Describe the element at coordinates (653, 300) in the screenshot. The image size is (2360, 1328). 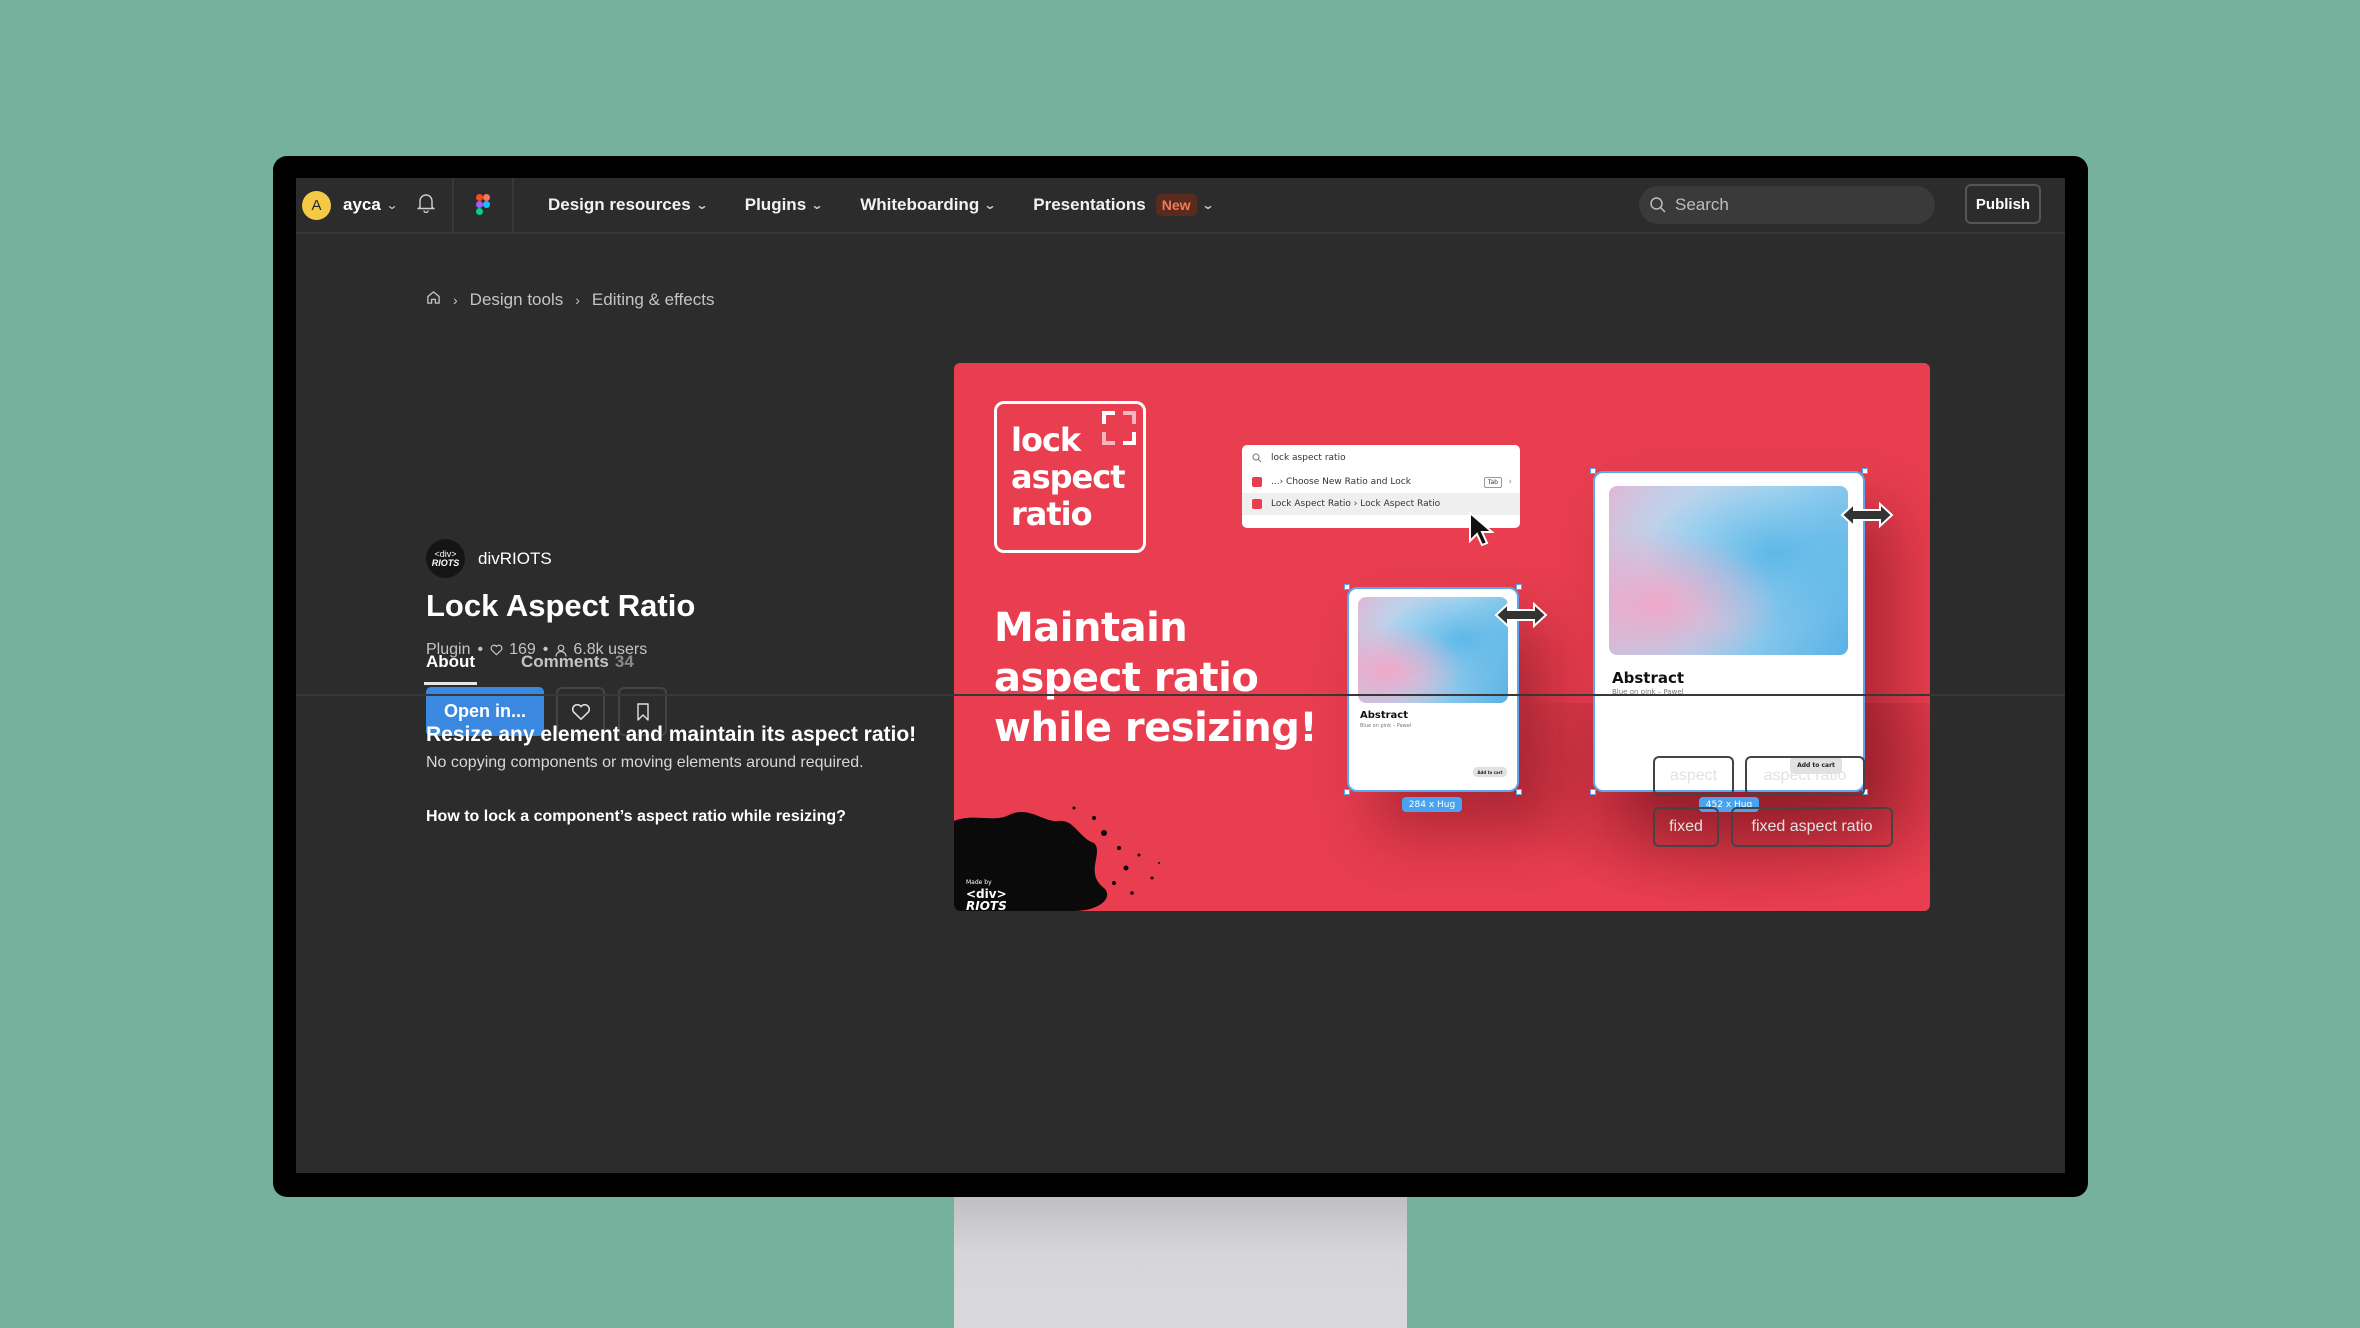
I see `breadcrumb-editing-effects: Editing & effects` at that location.